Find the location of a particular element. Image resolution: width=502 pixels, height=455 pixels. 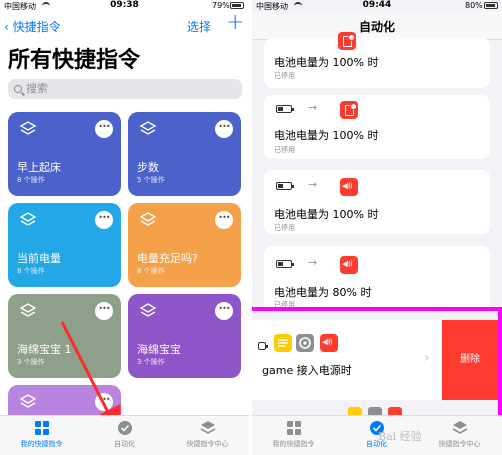

annotation-arrow is located at coordinates (90, 379).